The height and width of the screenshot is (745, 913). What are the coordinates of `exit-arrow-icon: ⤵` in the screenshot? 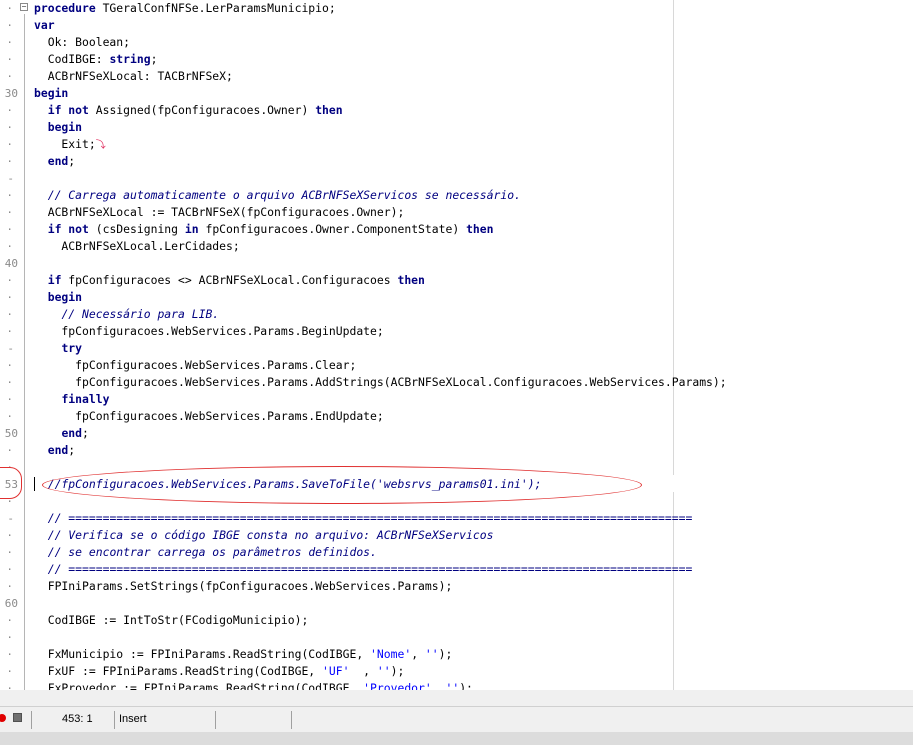 It's located at (100, 145).